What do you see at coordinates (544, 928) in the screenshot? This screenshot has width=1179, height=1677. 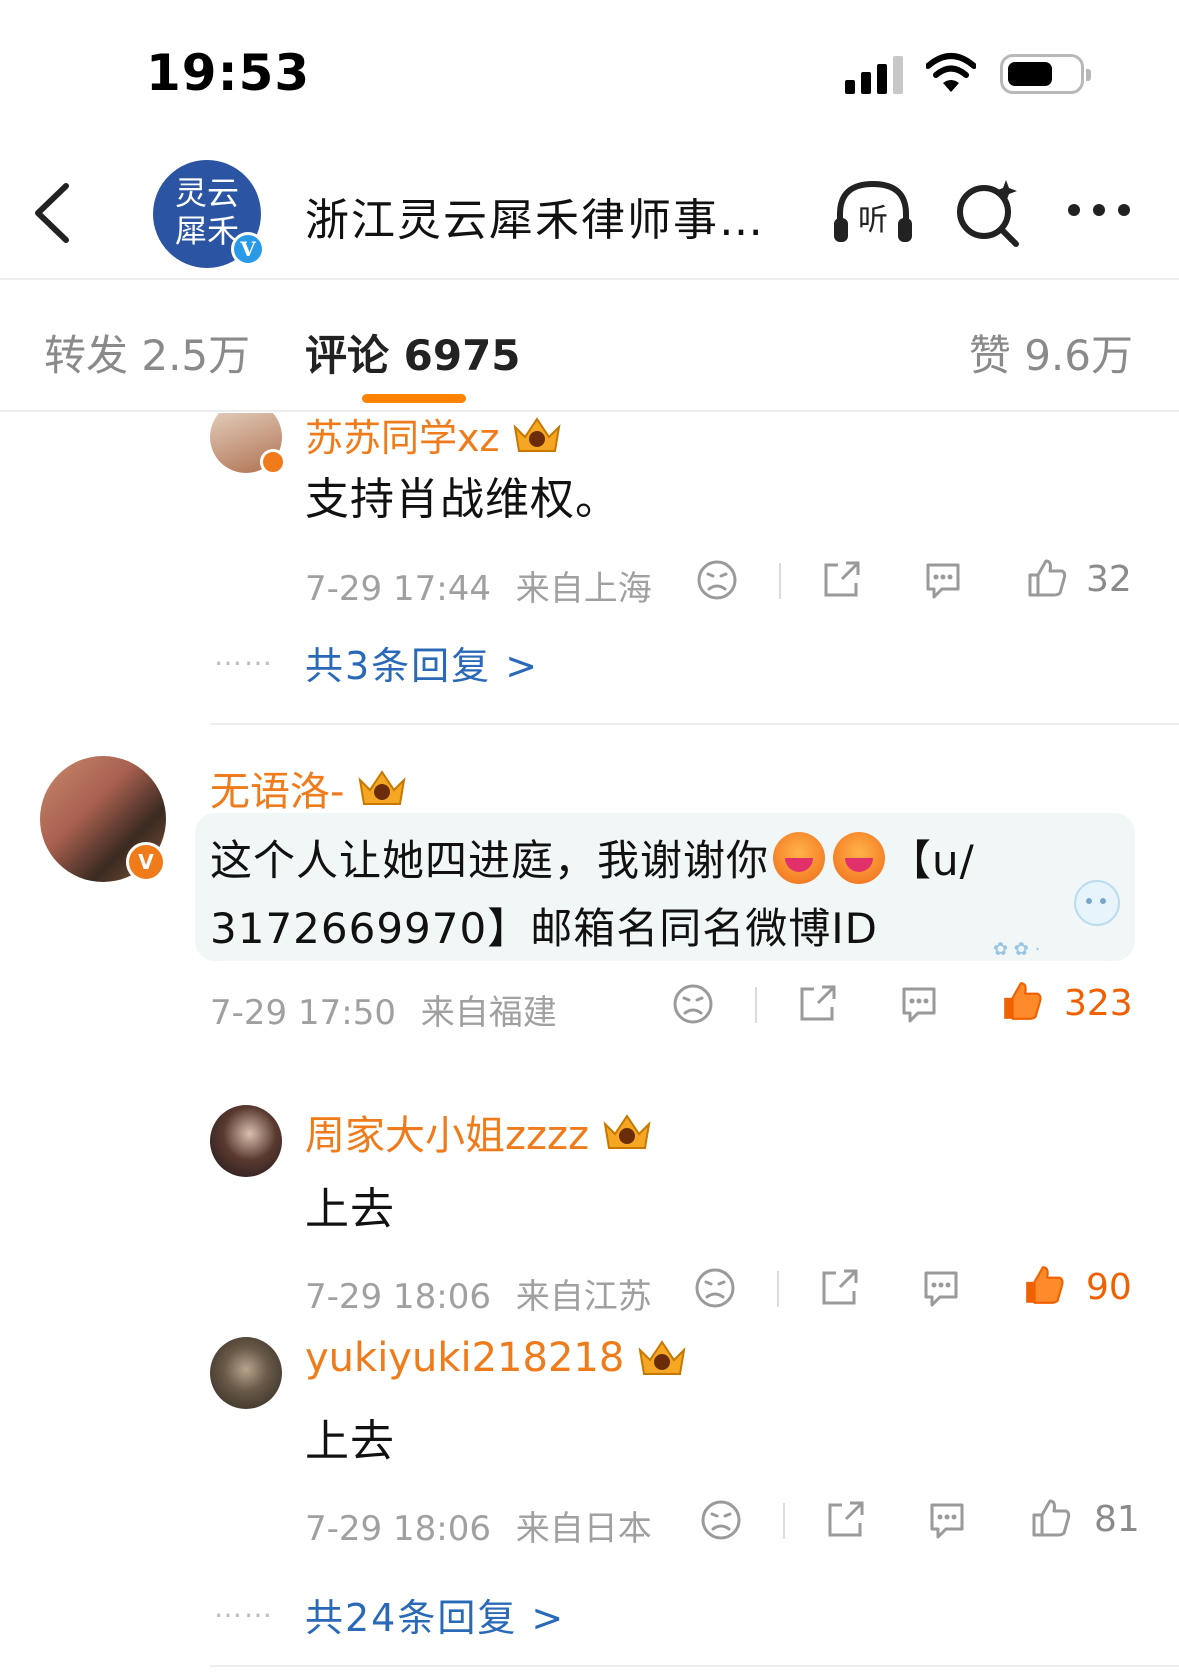 I see `comment-text-line2: 3172669970】邮箱名同名微博ID` at bounding box center [544, 928].